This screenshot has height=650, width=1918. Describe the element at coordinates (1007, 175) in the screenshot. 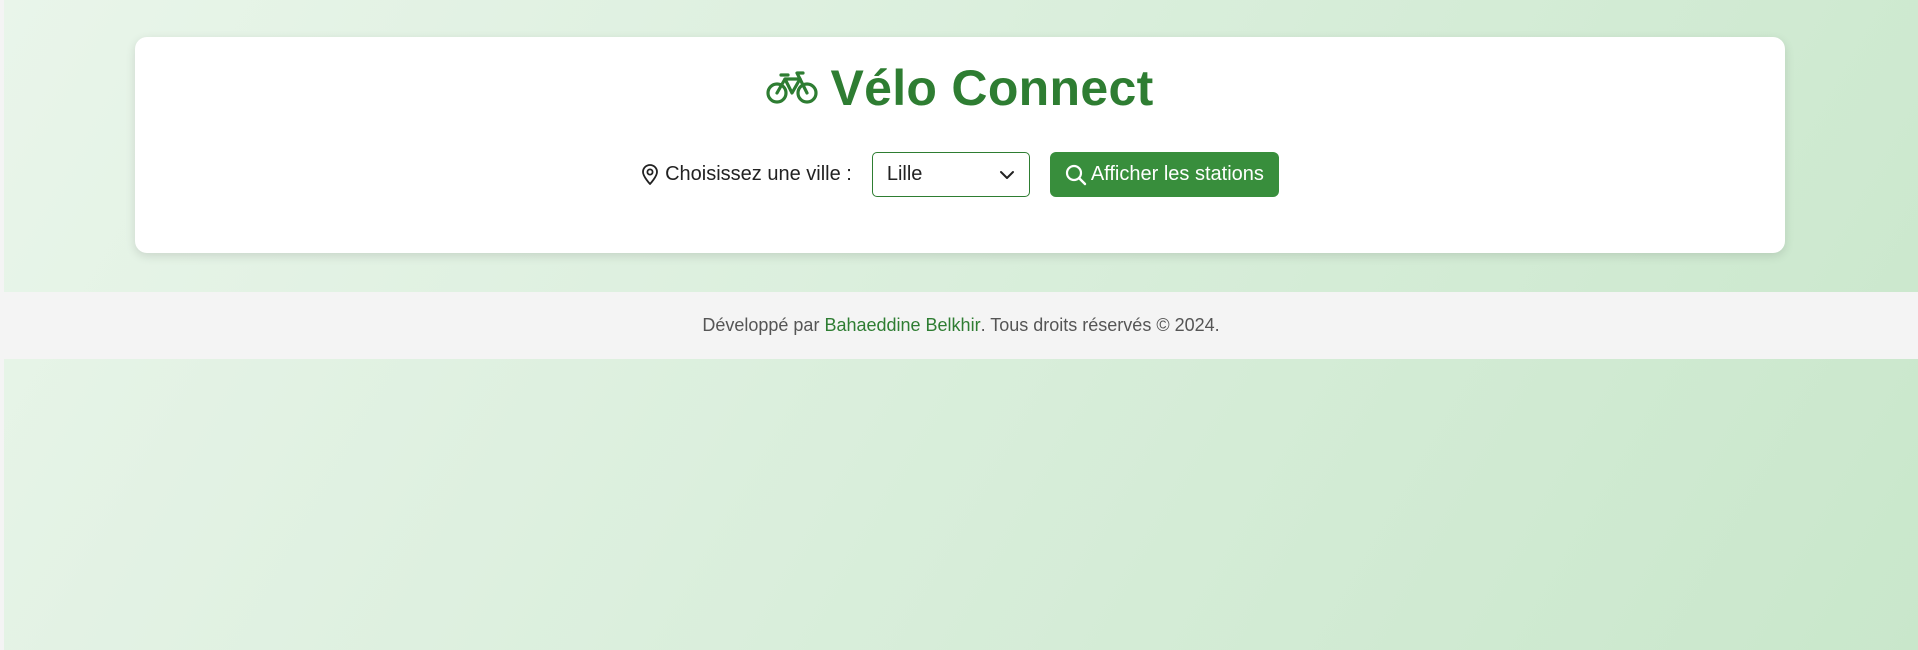

I see `chevron-down-icon` at that location.